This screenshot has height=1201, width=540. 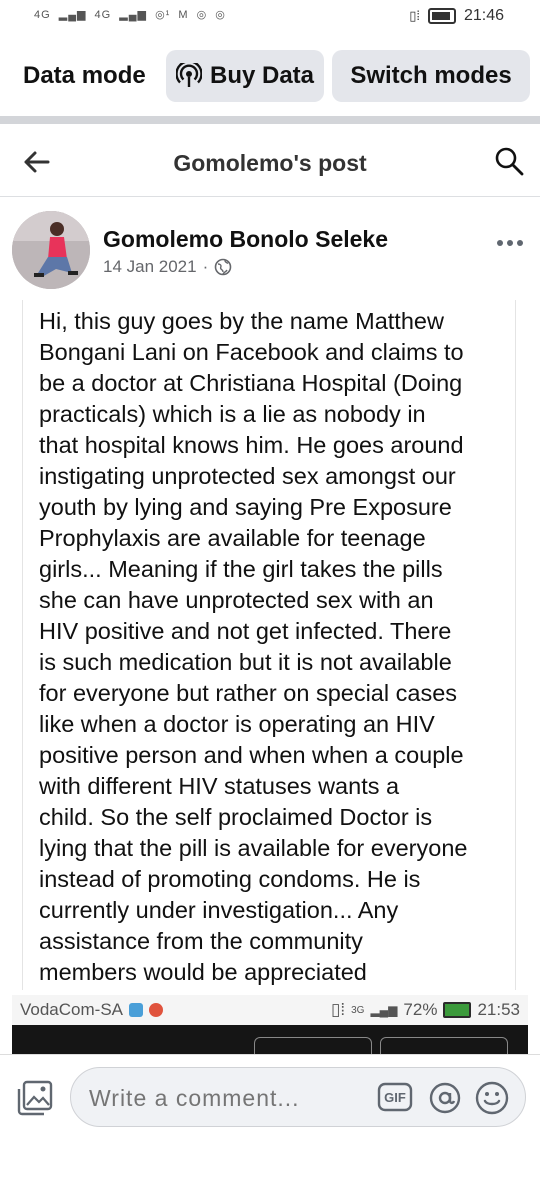 What do you see at coordinates (136, 1010) in the screenshot?
I see `app-notification-icon` at bounding box center [136, 1010].